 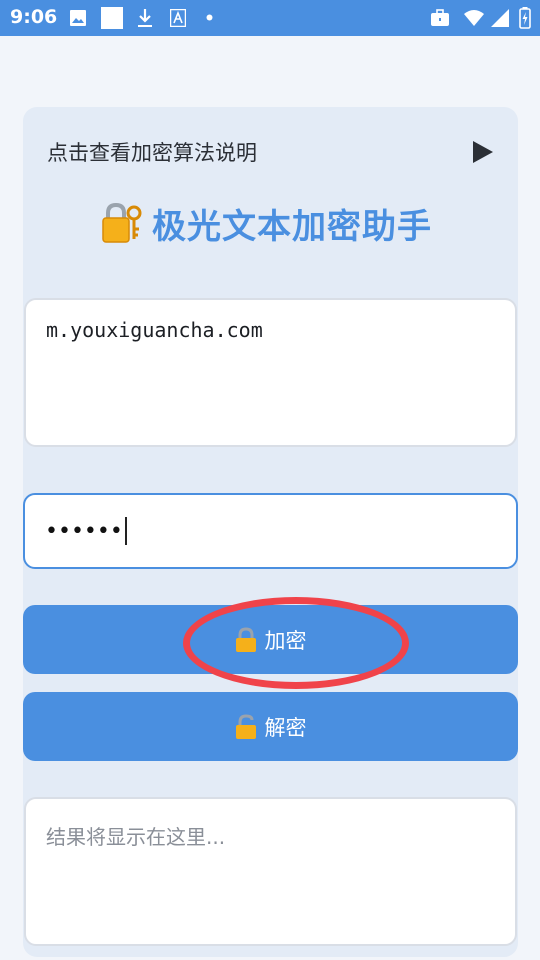 I want to click on password-value: ••••••, so click(x=84, y=531).